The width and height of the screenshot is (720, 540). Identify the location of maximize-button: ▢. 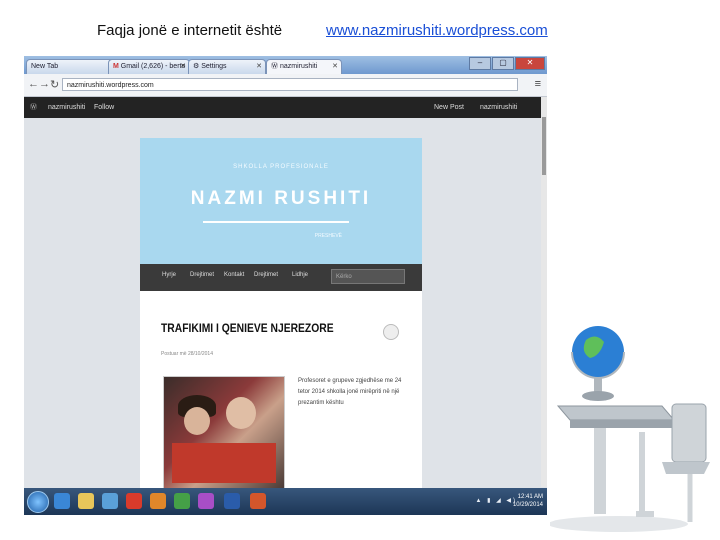
(503, 63).